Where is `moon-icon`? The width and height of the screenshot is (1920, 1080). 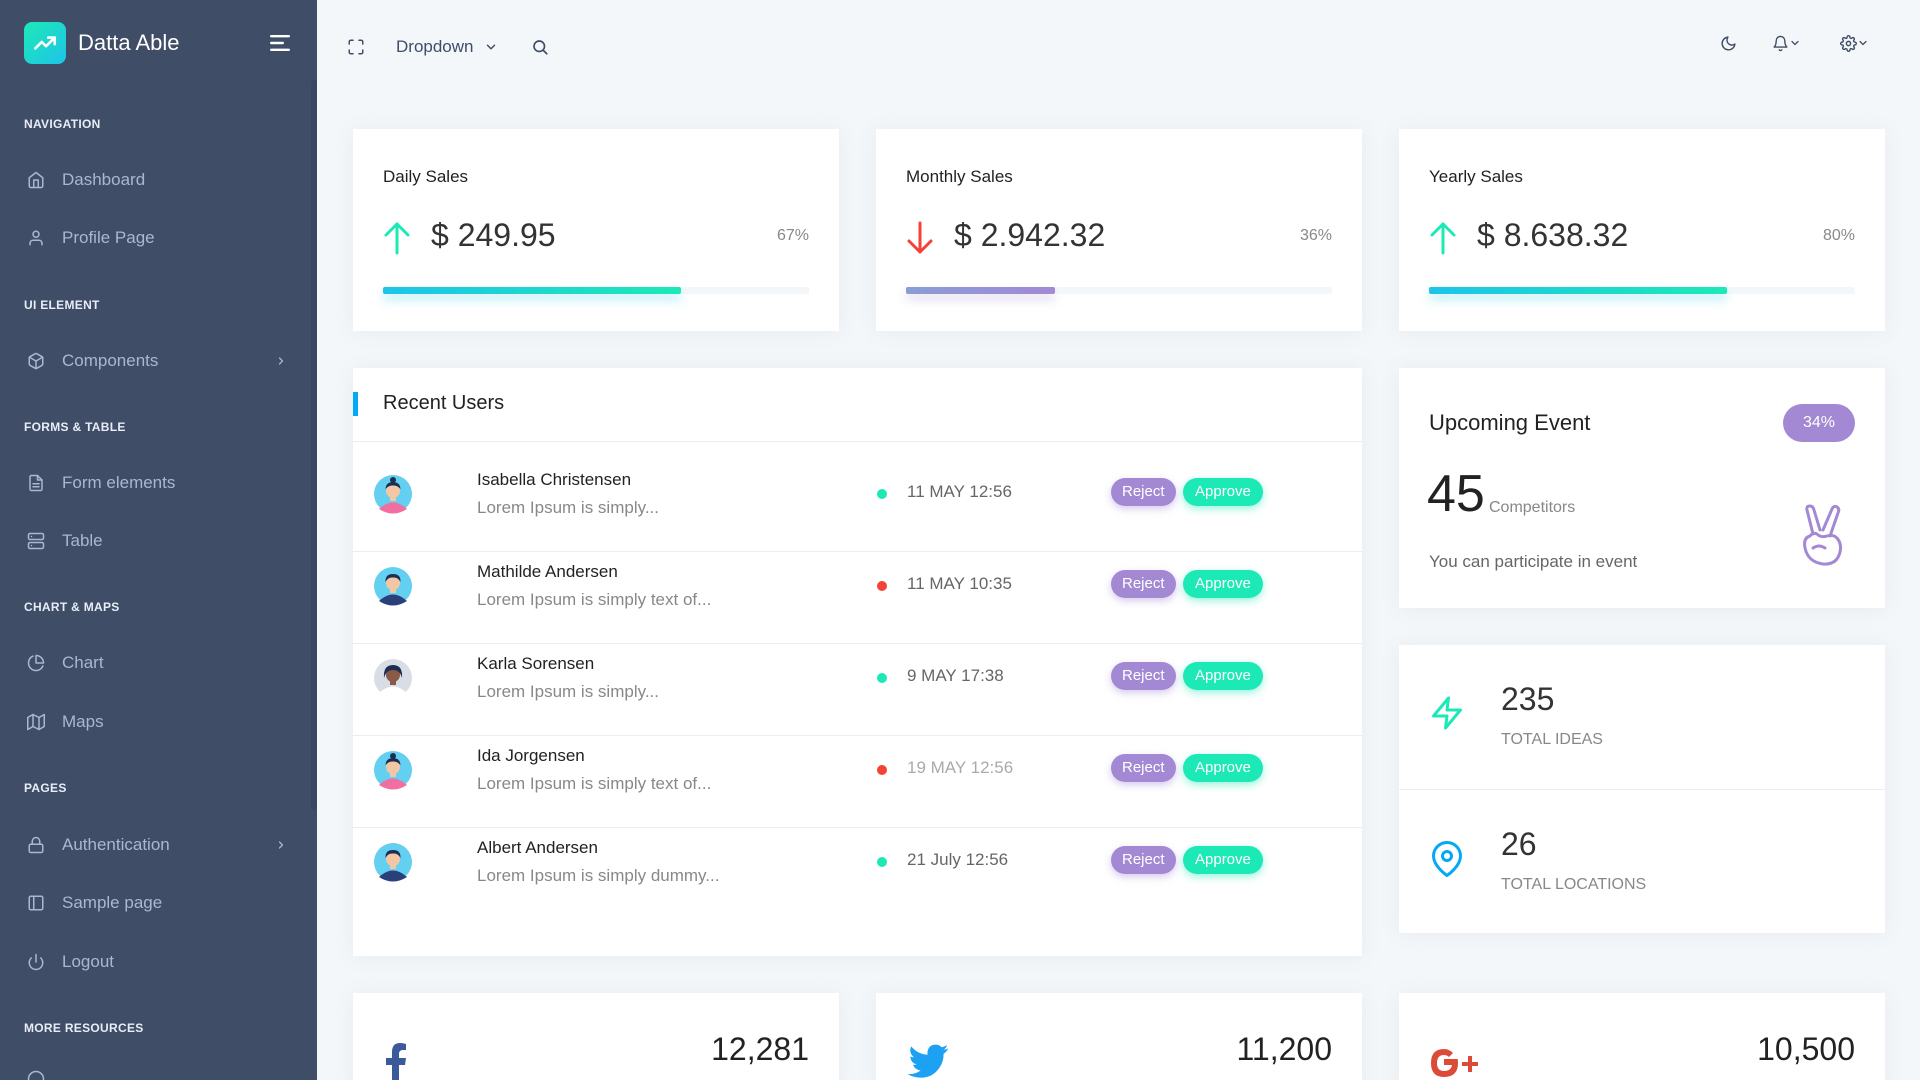 moon-icon is located at coordinates (1728, 43).